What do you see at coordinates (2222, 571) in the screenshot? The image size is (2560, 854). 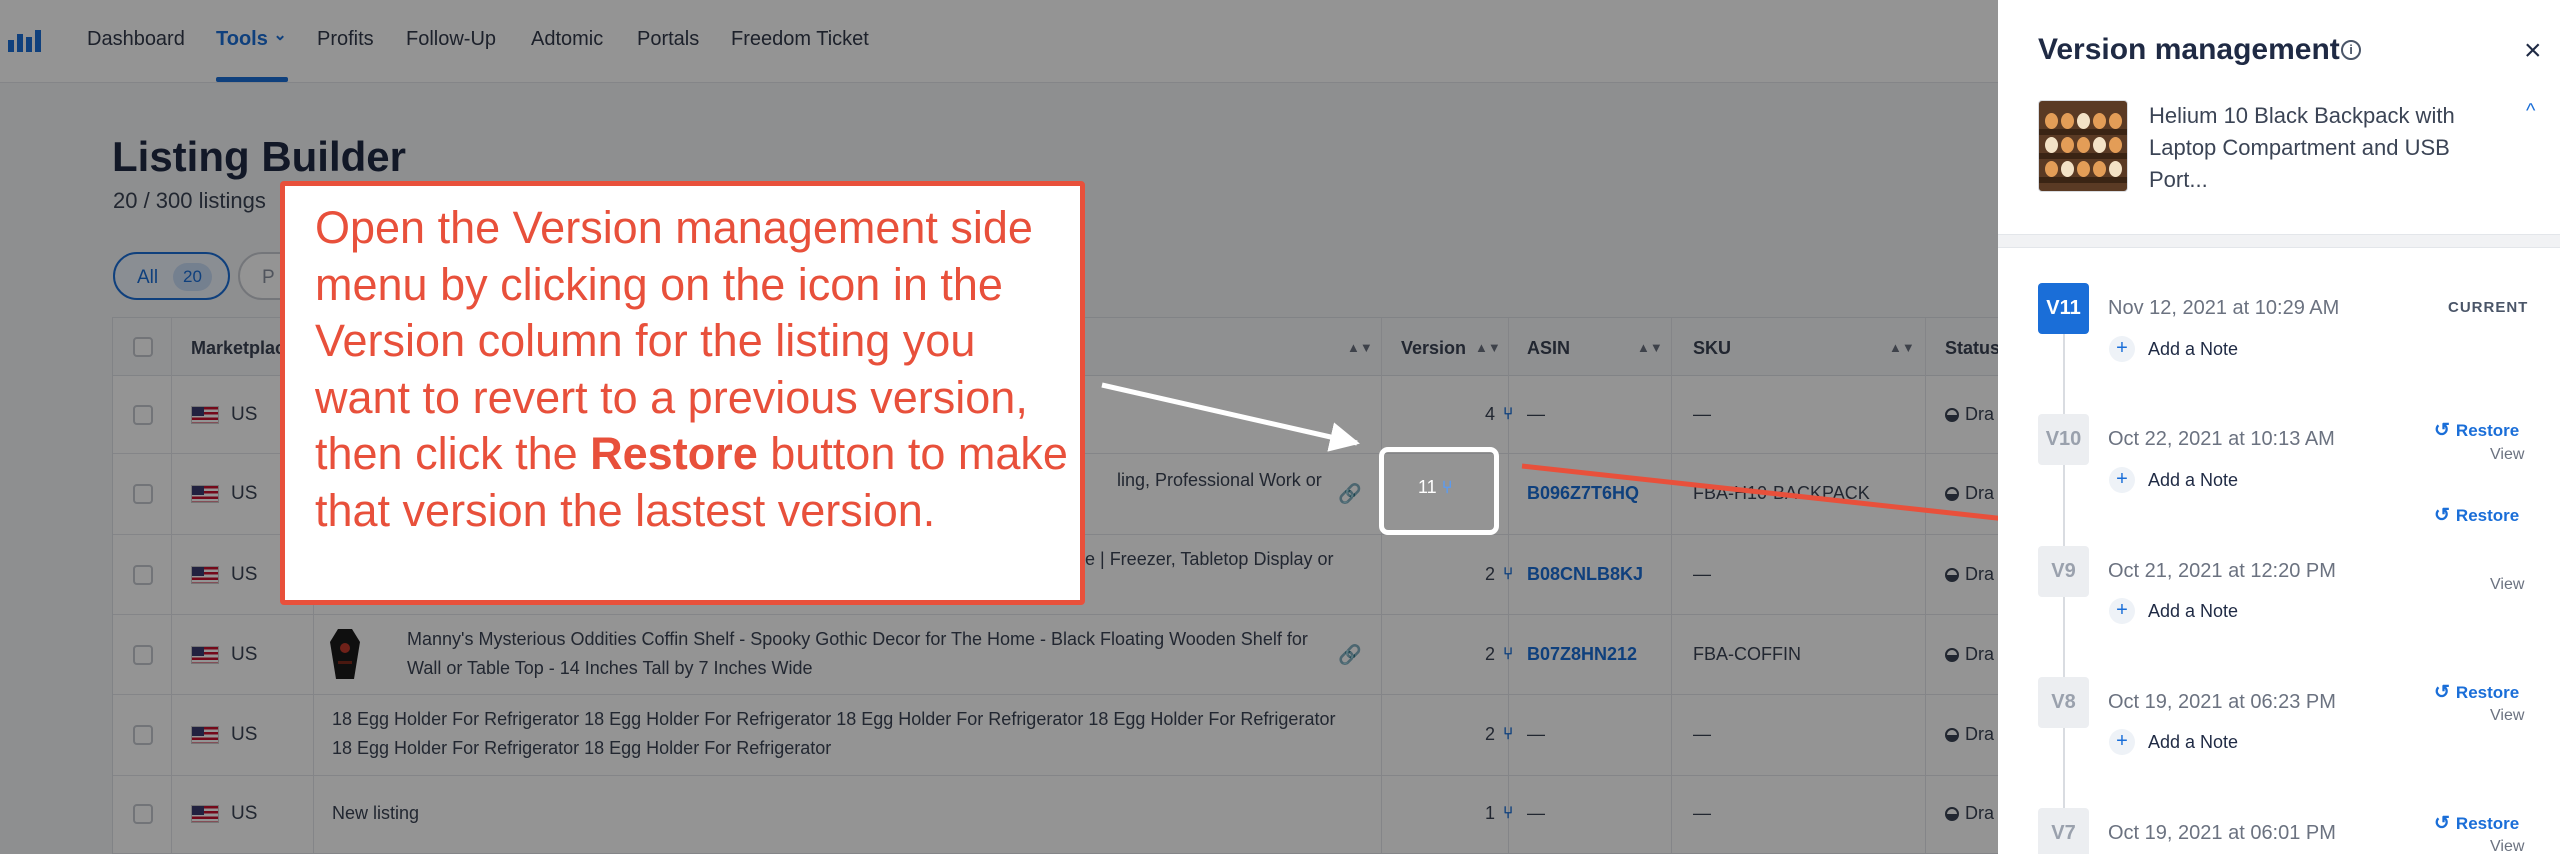 I see `version-date: Oct 21, 2021 at 12:20 PM` at bounding box center [2222, 571].